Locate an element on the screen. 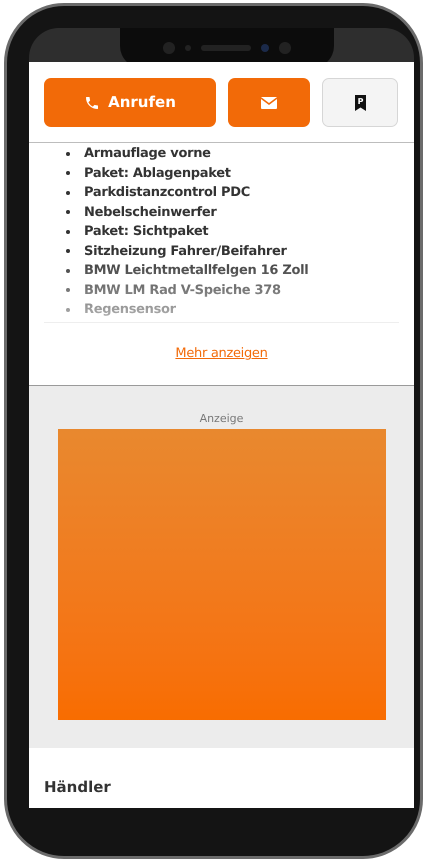 The height and width of the screenshot is (862, 427). phone-icon is located at coordinates (92, 102).